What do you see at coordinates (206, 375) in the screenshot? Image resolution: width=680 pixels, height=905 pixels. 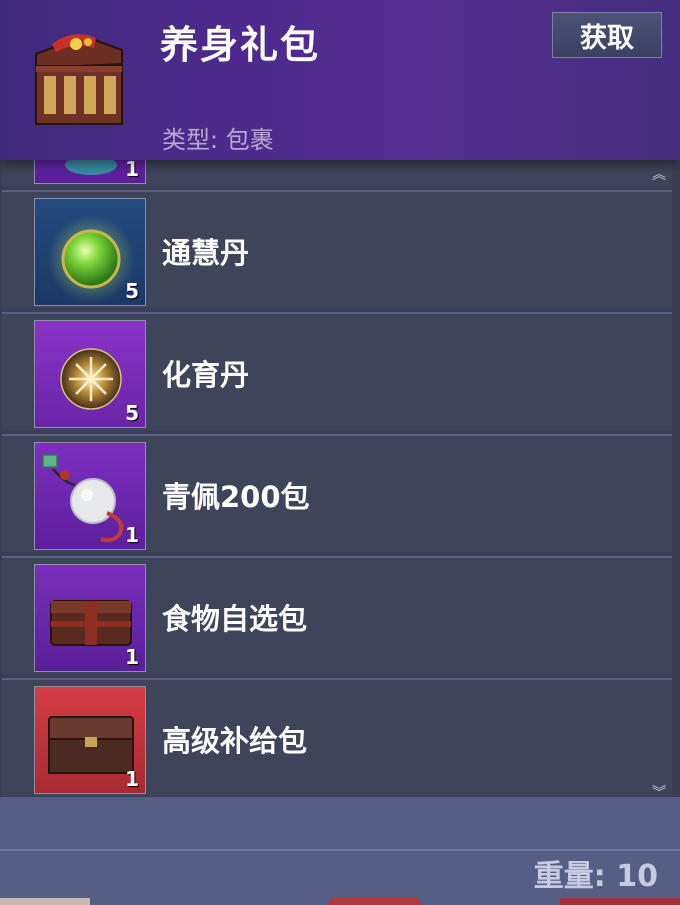 I see `item-name: 化育丹` at bounding box center [206, 375].